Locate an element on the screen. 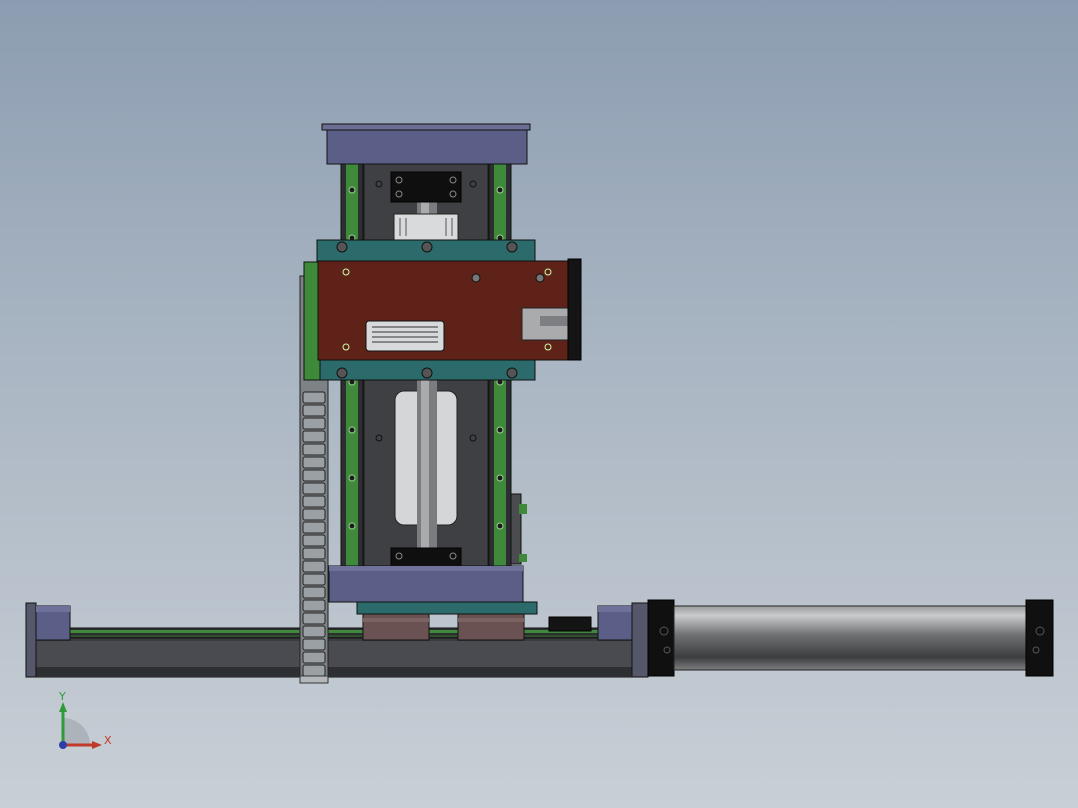 This screenshot has width=1078, height=808. vertical-carriage-assembly is located at coordinates (442, 310).